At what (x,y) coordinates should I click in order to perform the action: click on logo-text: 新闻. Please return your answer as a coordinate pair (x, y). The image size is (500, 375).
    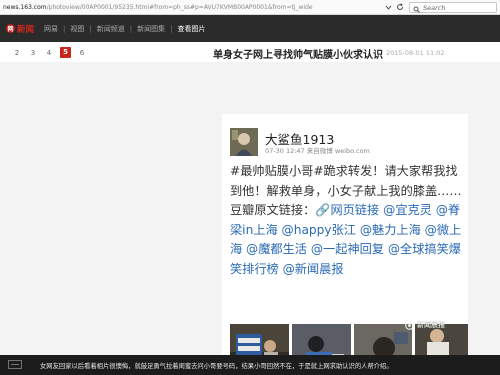
    Looking at the image, I should click on (26, 29).